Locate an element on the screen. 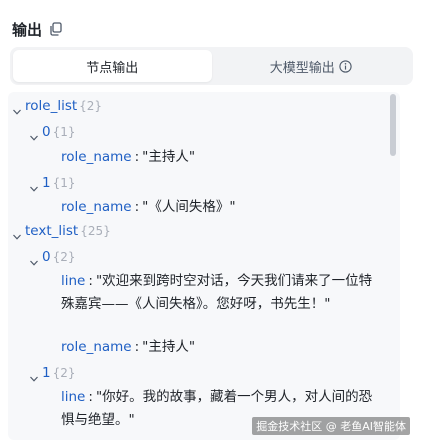 The height and width of the screenshot is (445, 422). tree-node-role-list: role_list {2} is located at coordinates (57, 106).